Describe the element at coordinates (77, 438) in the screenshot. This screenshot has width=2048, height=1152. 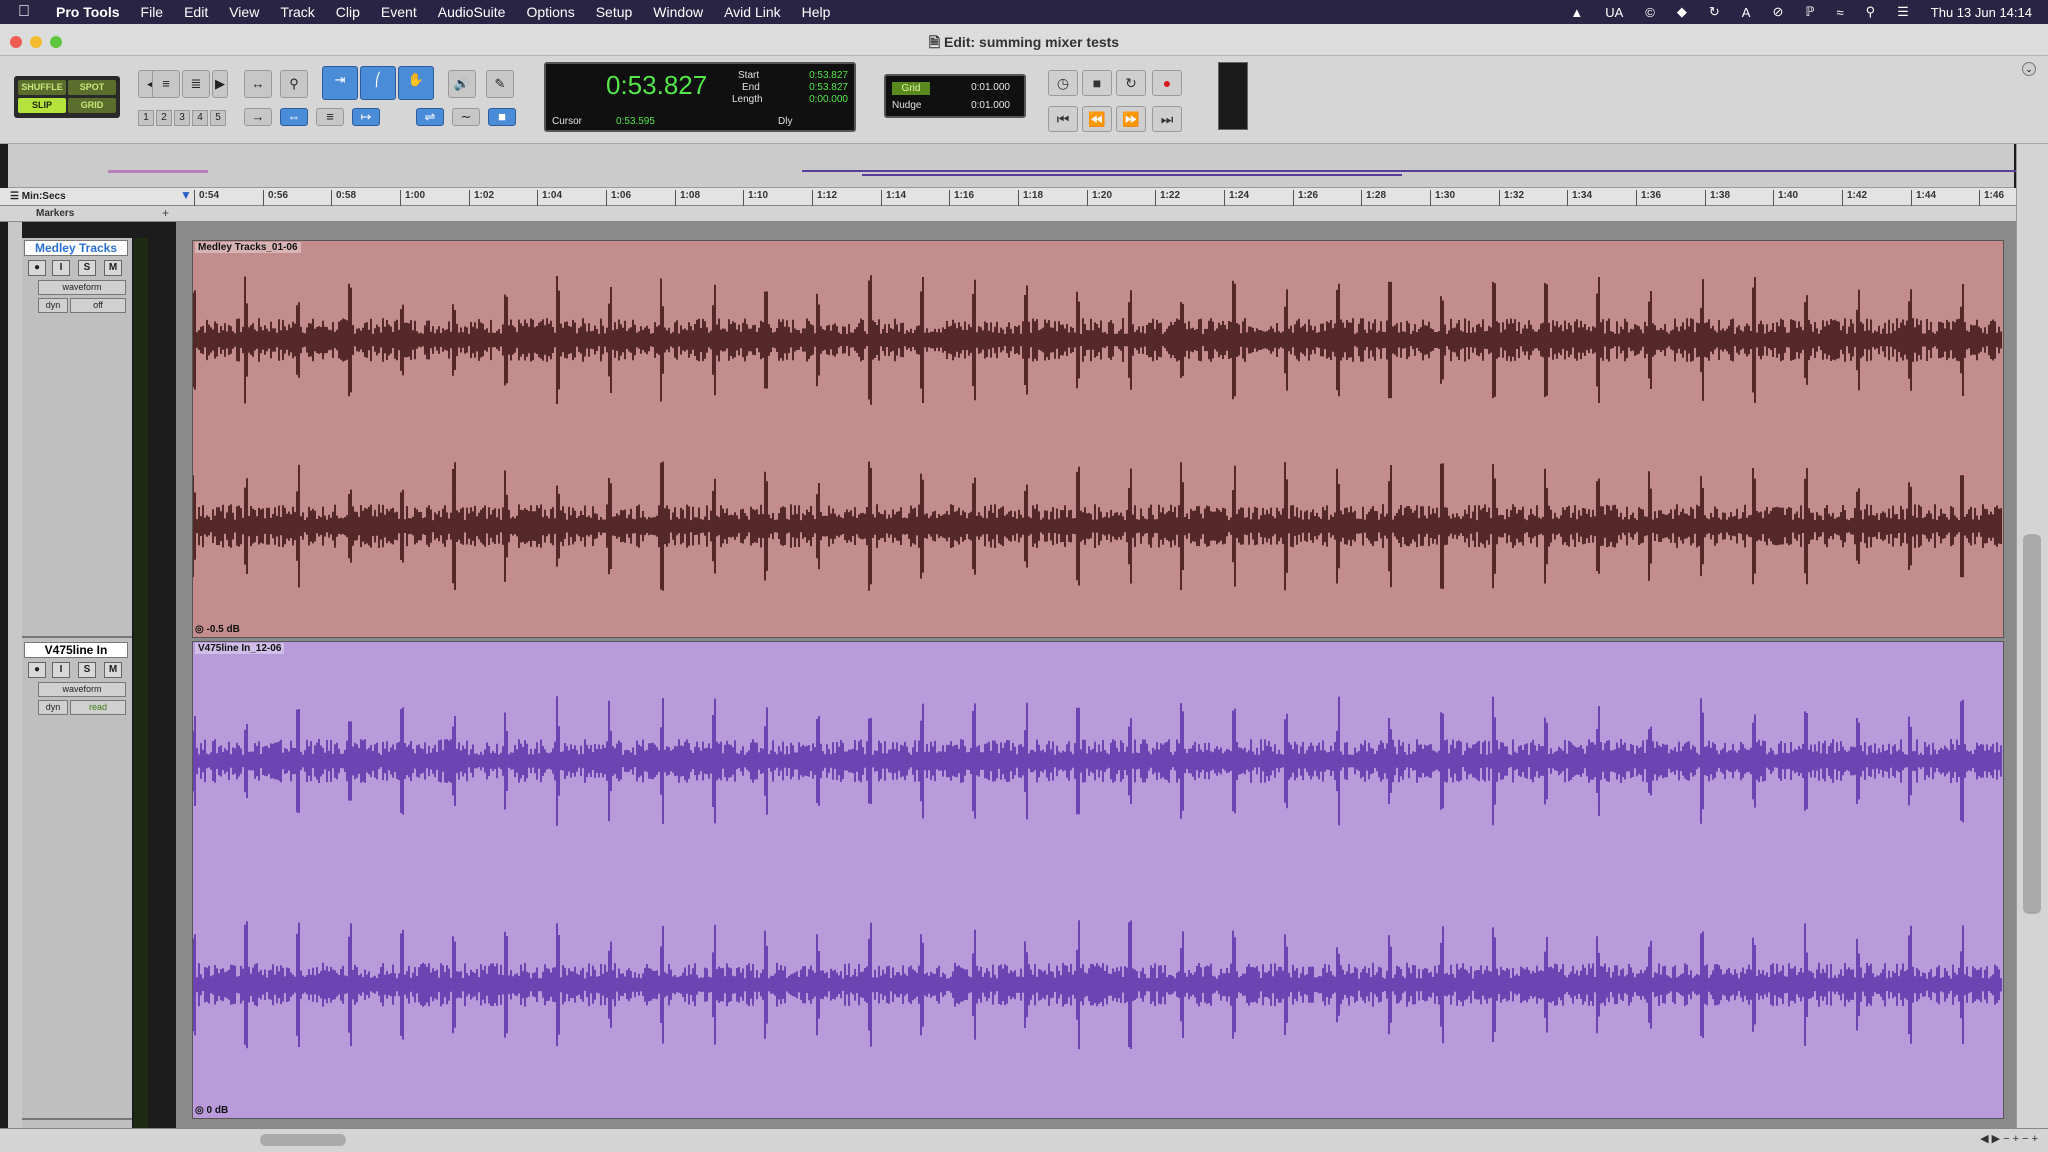
I see `track-header-medley: Medley Tracks ● I S M waveform dyn off` at that location.